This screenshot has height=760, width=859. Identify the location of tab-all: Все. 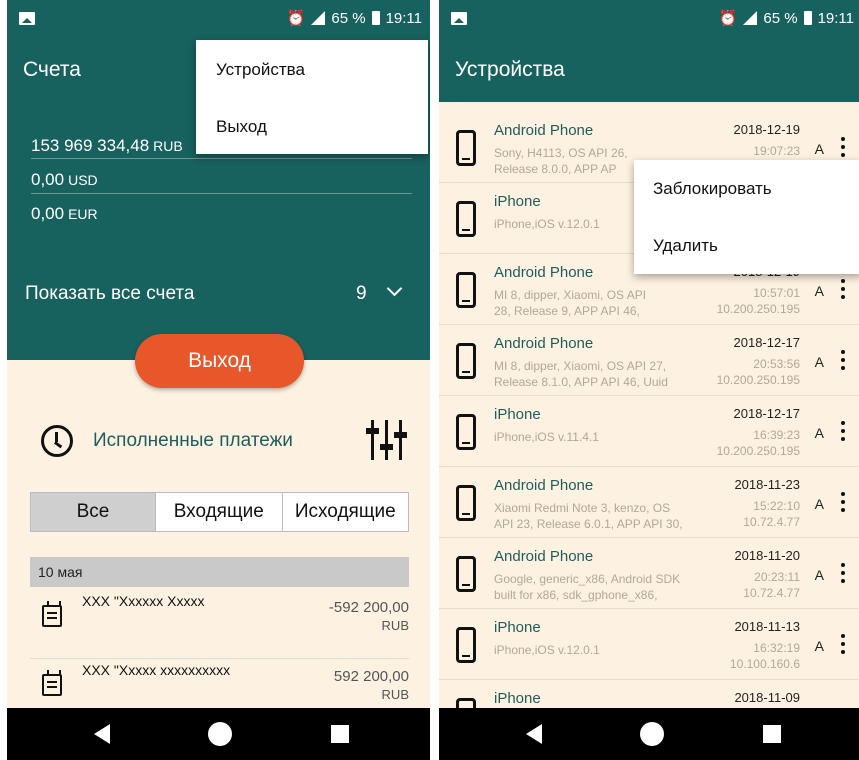
(93, 512).